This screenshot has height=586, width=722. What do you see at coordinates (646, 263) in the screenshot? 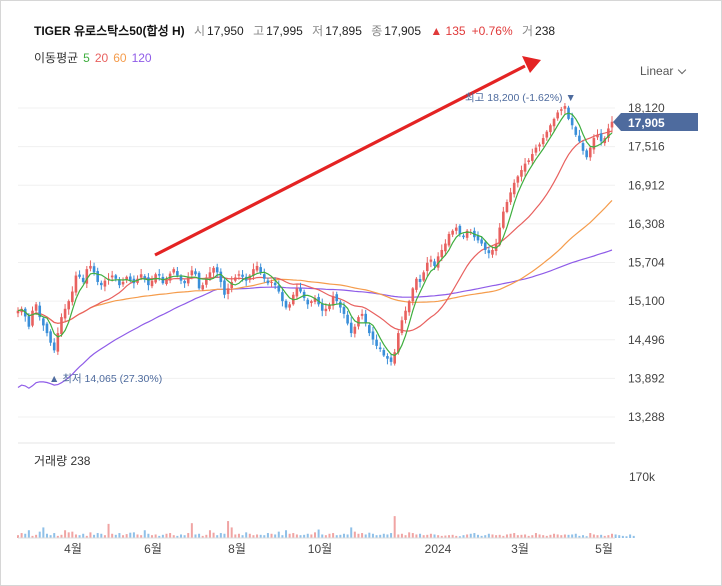
I see `price-tick-label: 15,704` at bounding box center [646, 263].